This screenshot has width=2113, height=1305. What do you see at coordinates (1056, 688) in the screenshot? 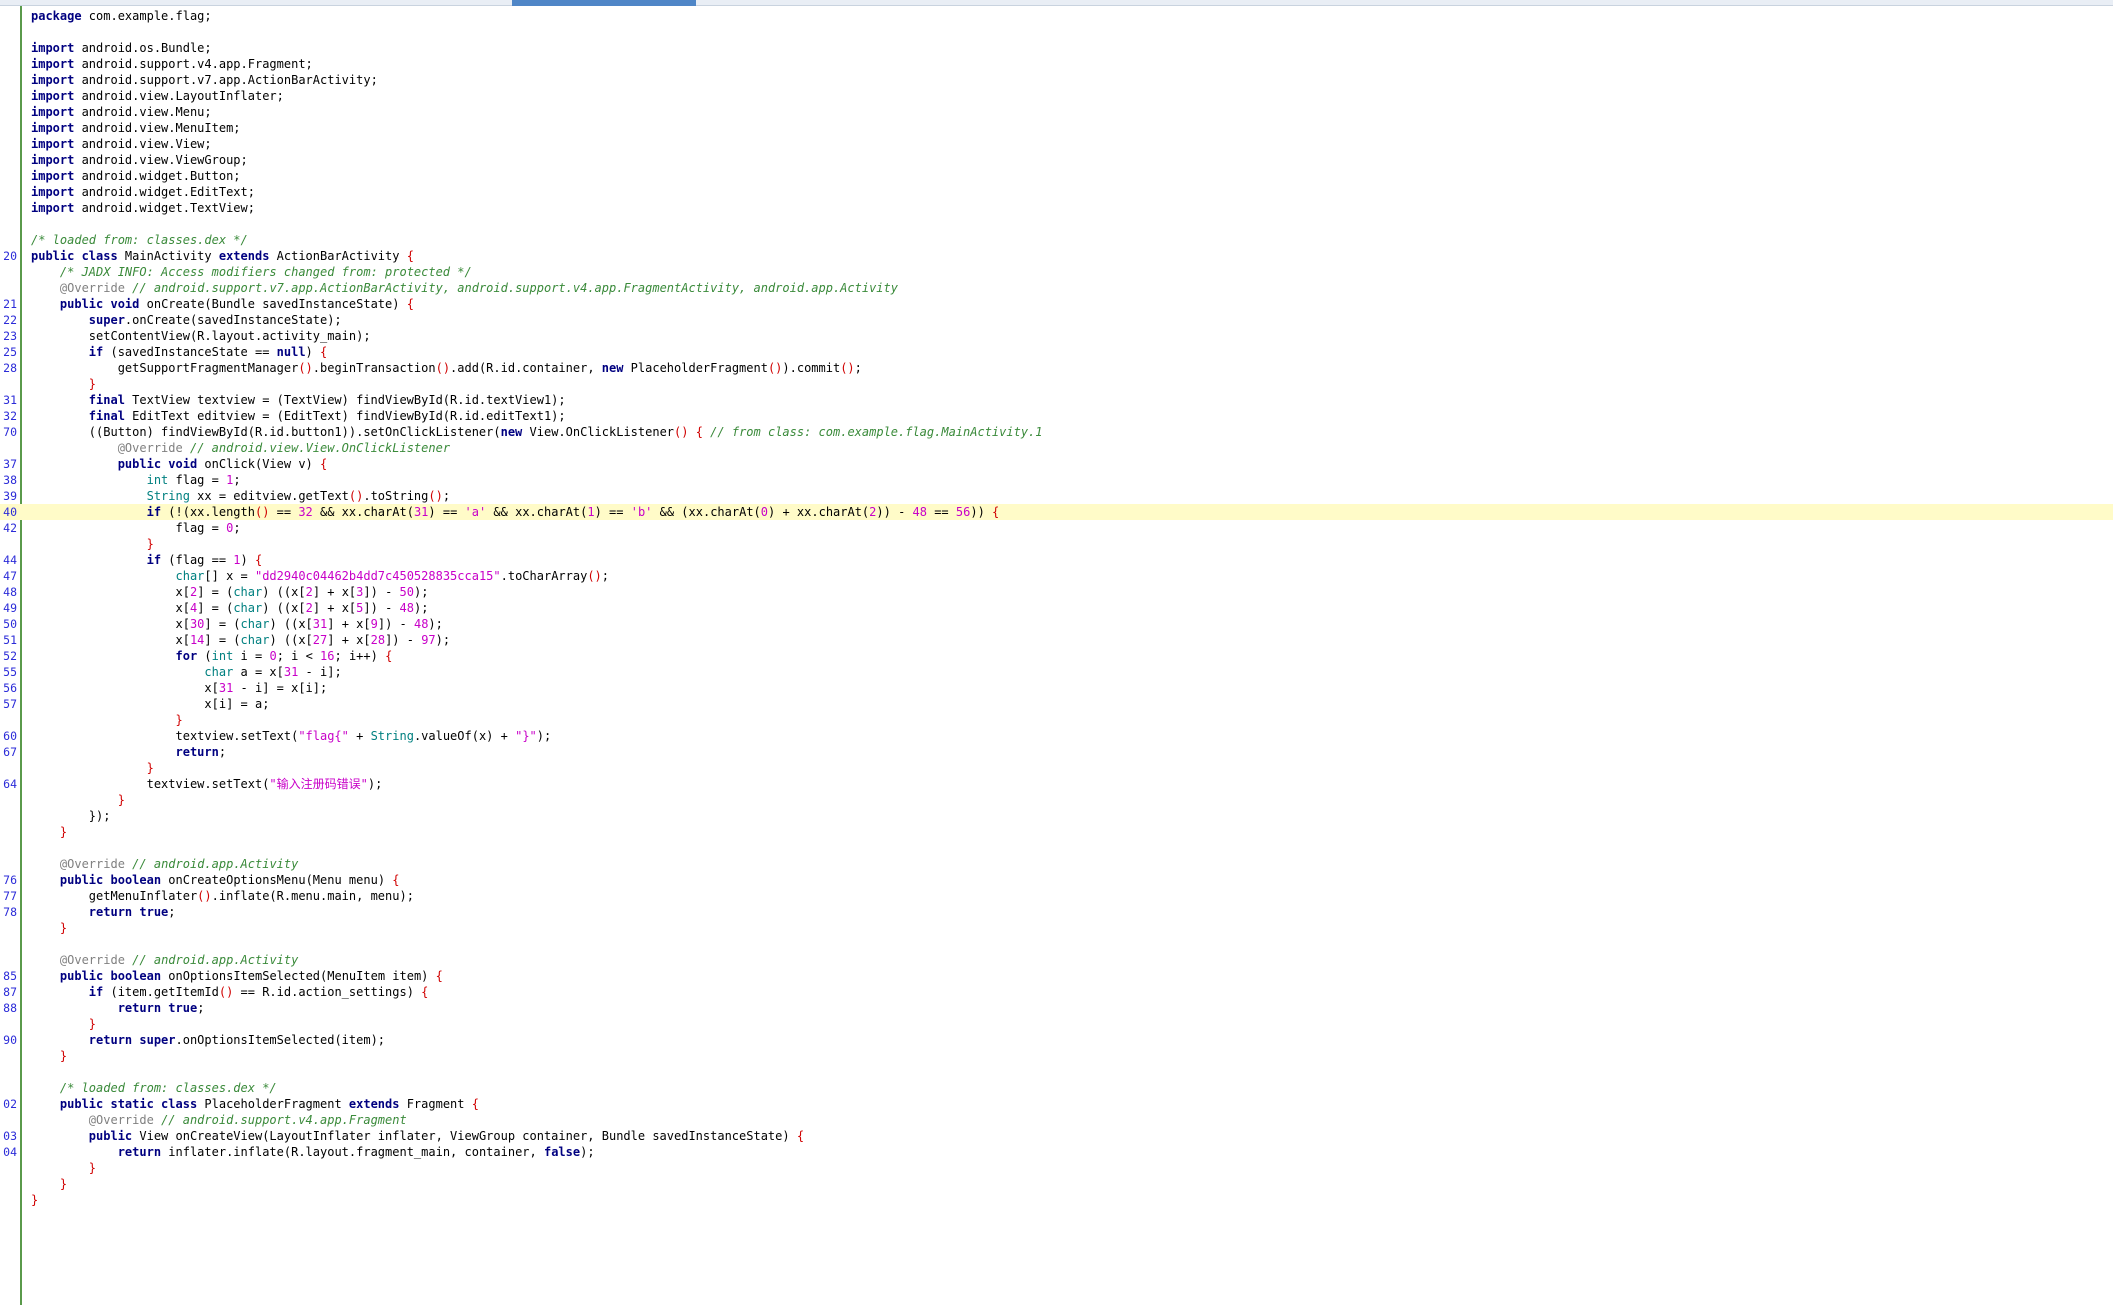
I see `code-line: 56 x[31 - i] = x[i];` at bounding box center [1056, 688].